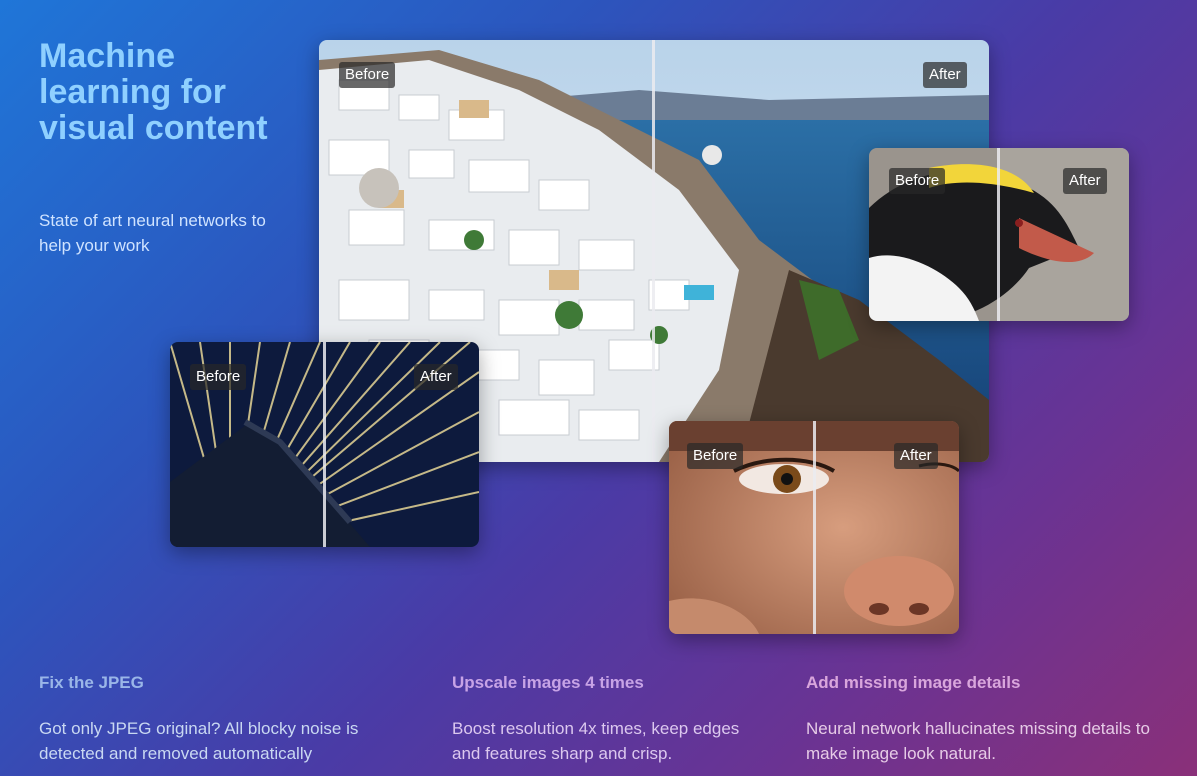 The image size is (1197, 776). I want to click on light-rays-comparison: Before After, so click(324, 444).